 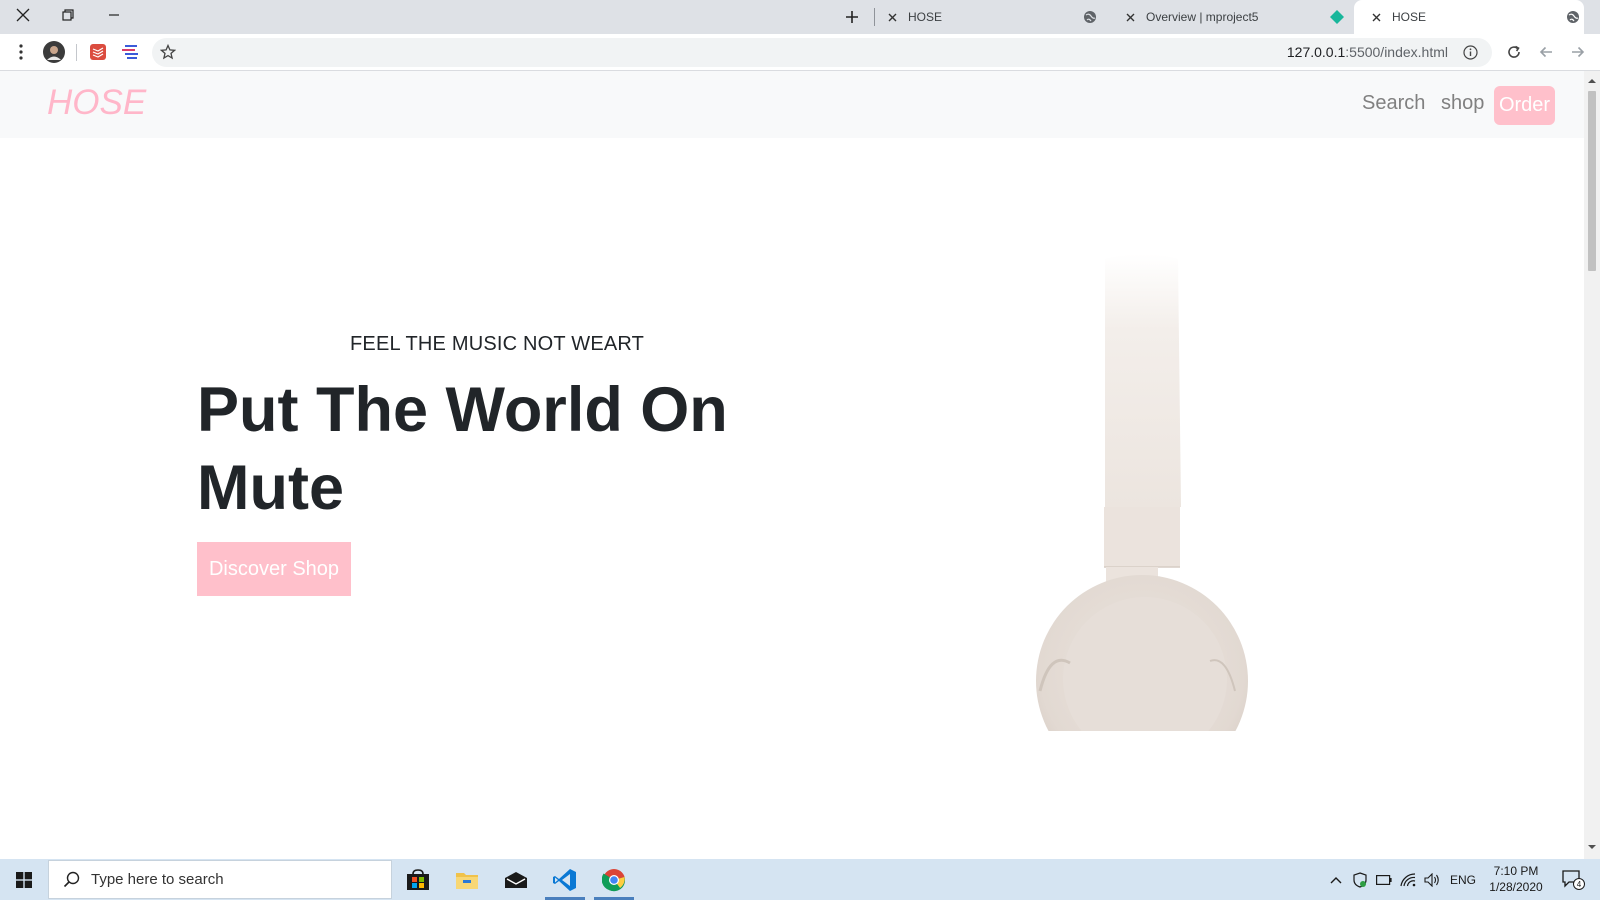 What do you see at coordinates (1516, 887) in the screenshot?
I see `clock-date: 1/28/2020` at bounding box center [1516, 887].